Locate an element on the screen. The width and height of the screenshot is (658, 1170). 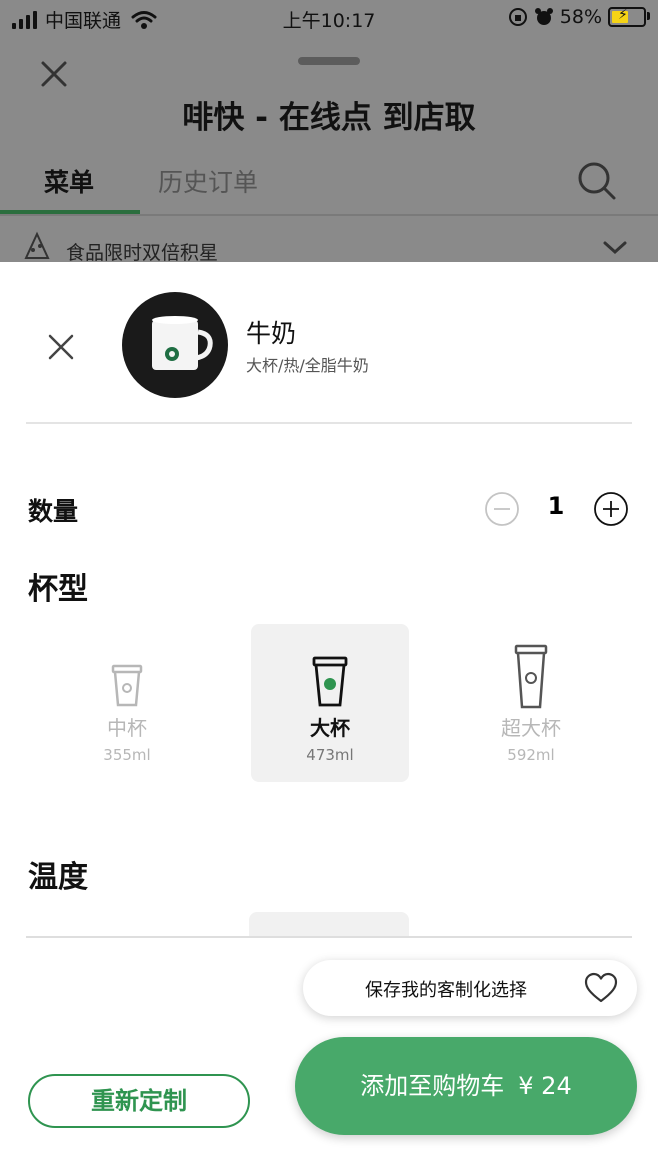
size-option-grande: 大杯 473ml is located at coordinates (330, 703).